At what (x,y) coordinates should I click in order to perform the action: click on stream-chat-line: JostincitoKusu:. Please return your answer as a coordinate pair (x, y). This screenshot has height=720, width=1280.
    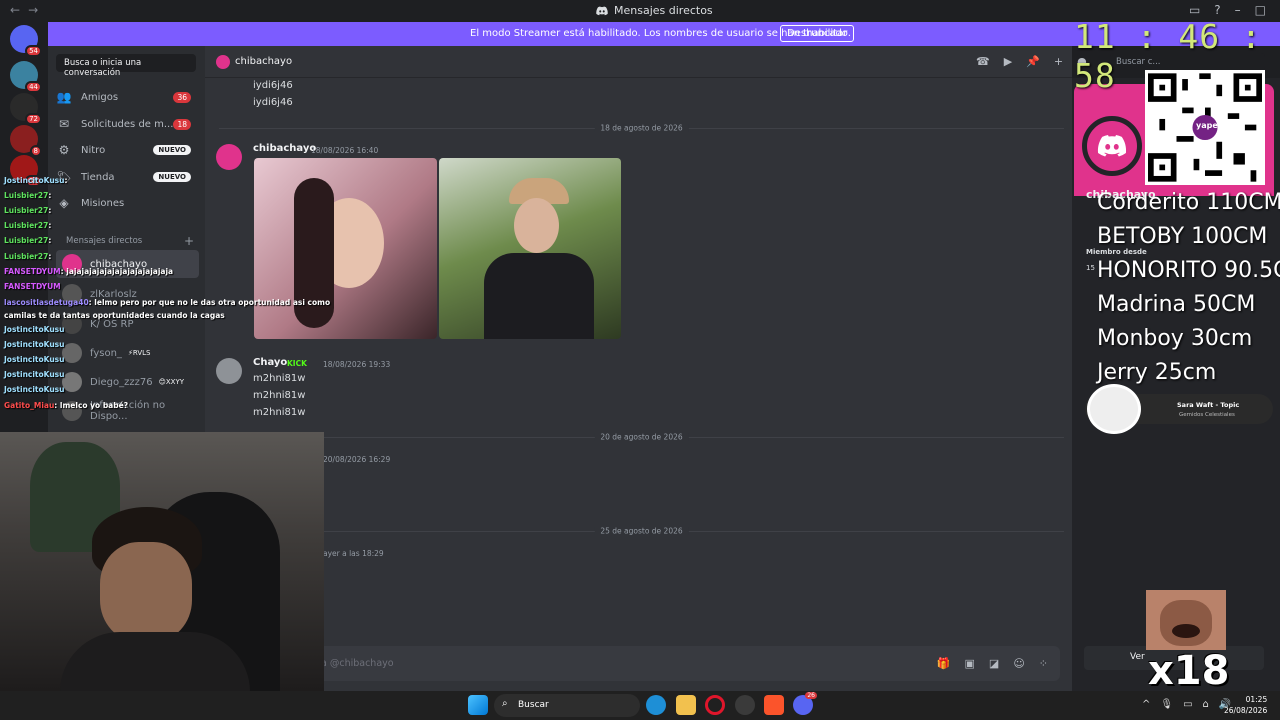
    Looking at the image, I should click on (36, 180).